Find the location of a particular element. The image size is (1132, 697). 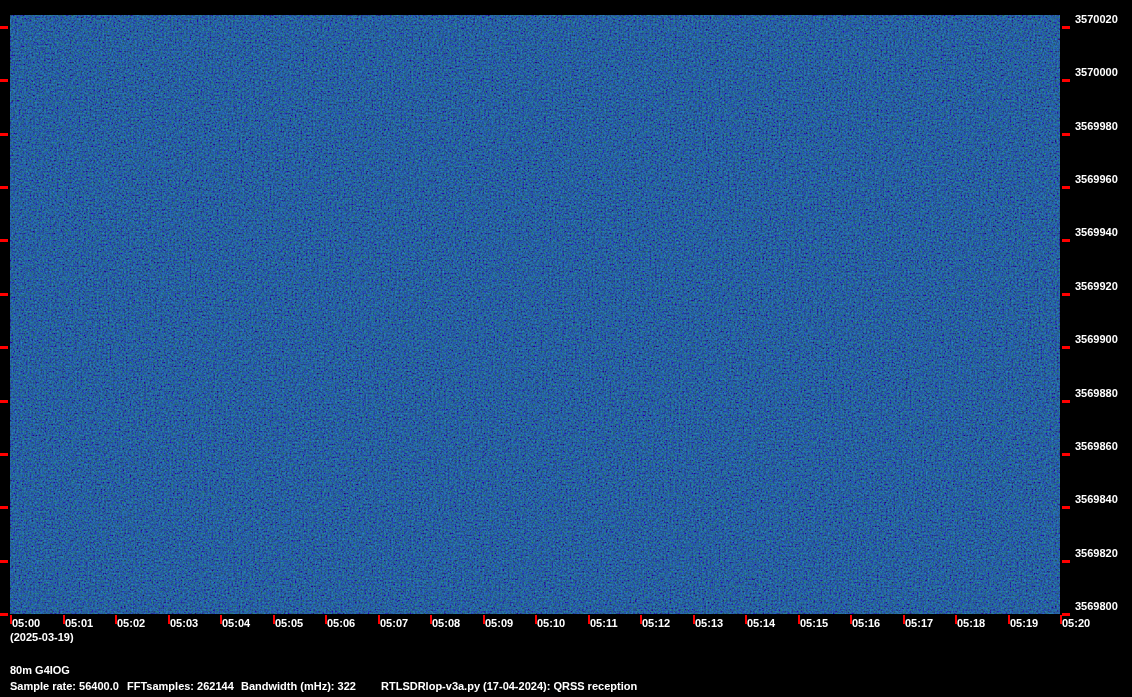

time-label: 05:08 is located at coordinates (446, 623).